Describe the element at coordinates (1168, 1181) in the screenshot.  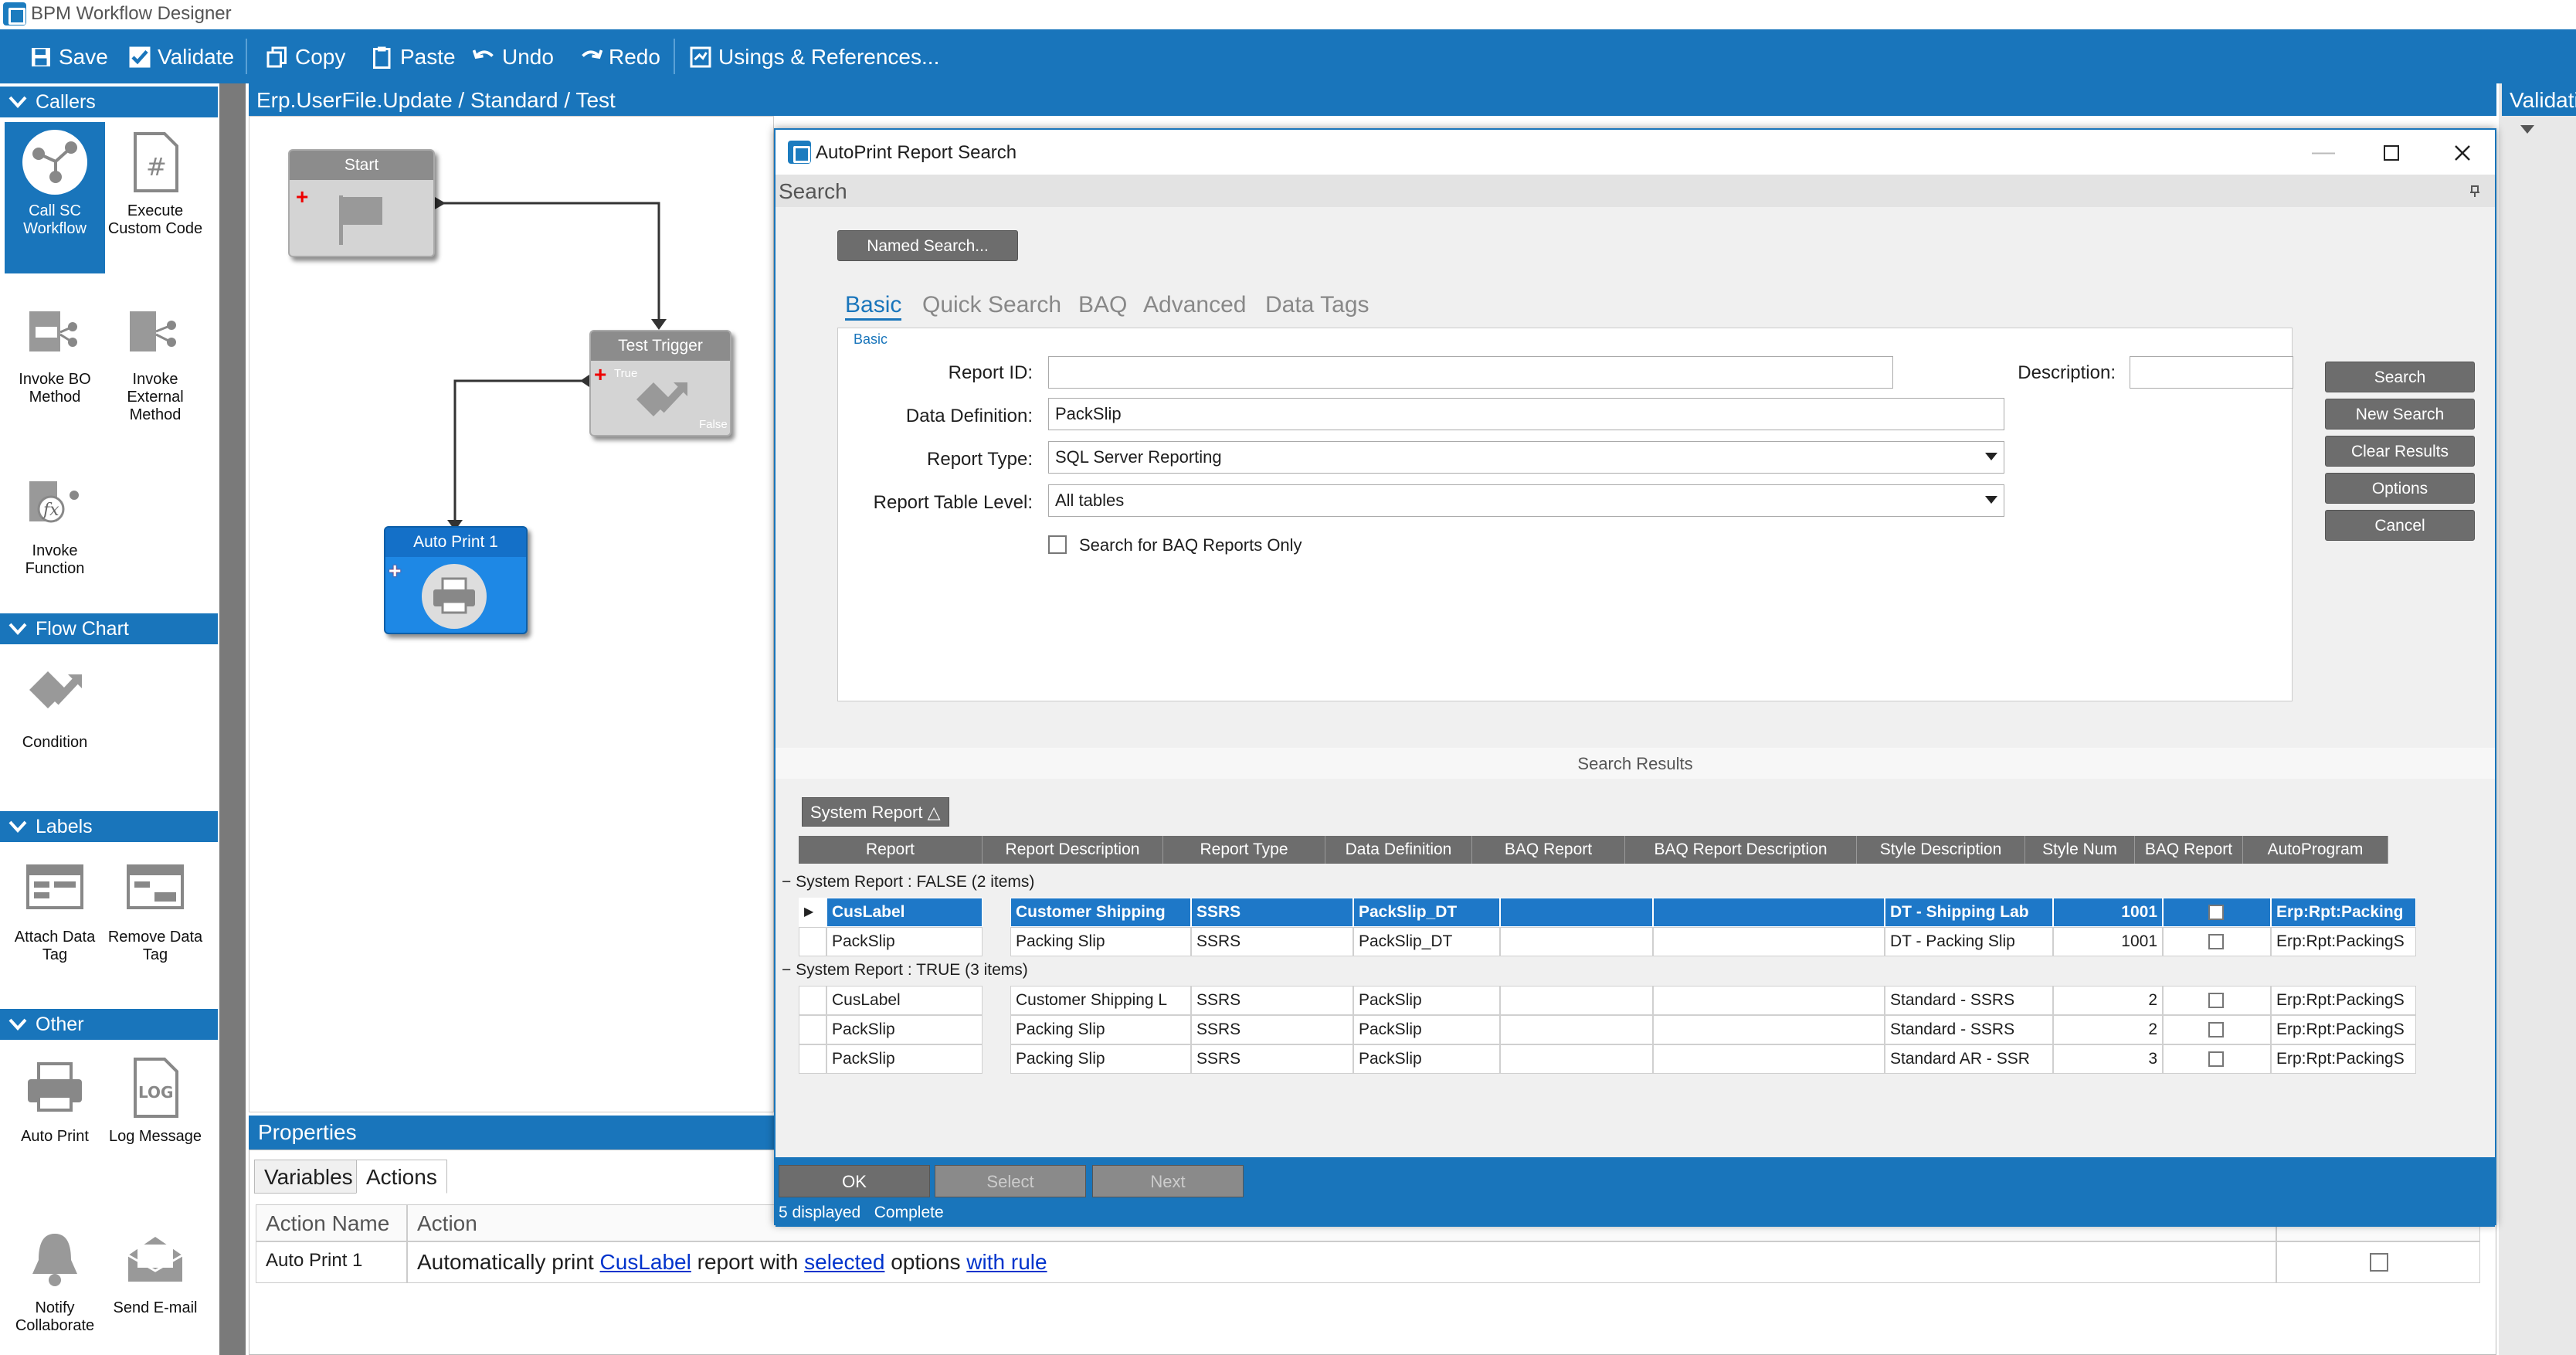
I see `next-button: Next` at that location.